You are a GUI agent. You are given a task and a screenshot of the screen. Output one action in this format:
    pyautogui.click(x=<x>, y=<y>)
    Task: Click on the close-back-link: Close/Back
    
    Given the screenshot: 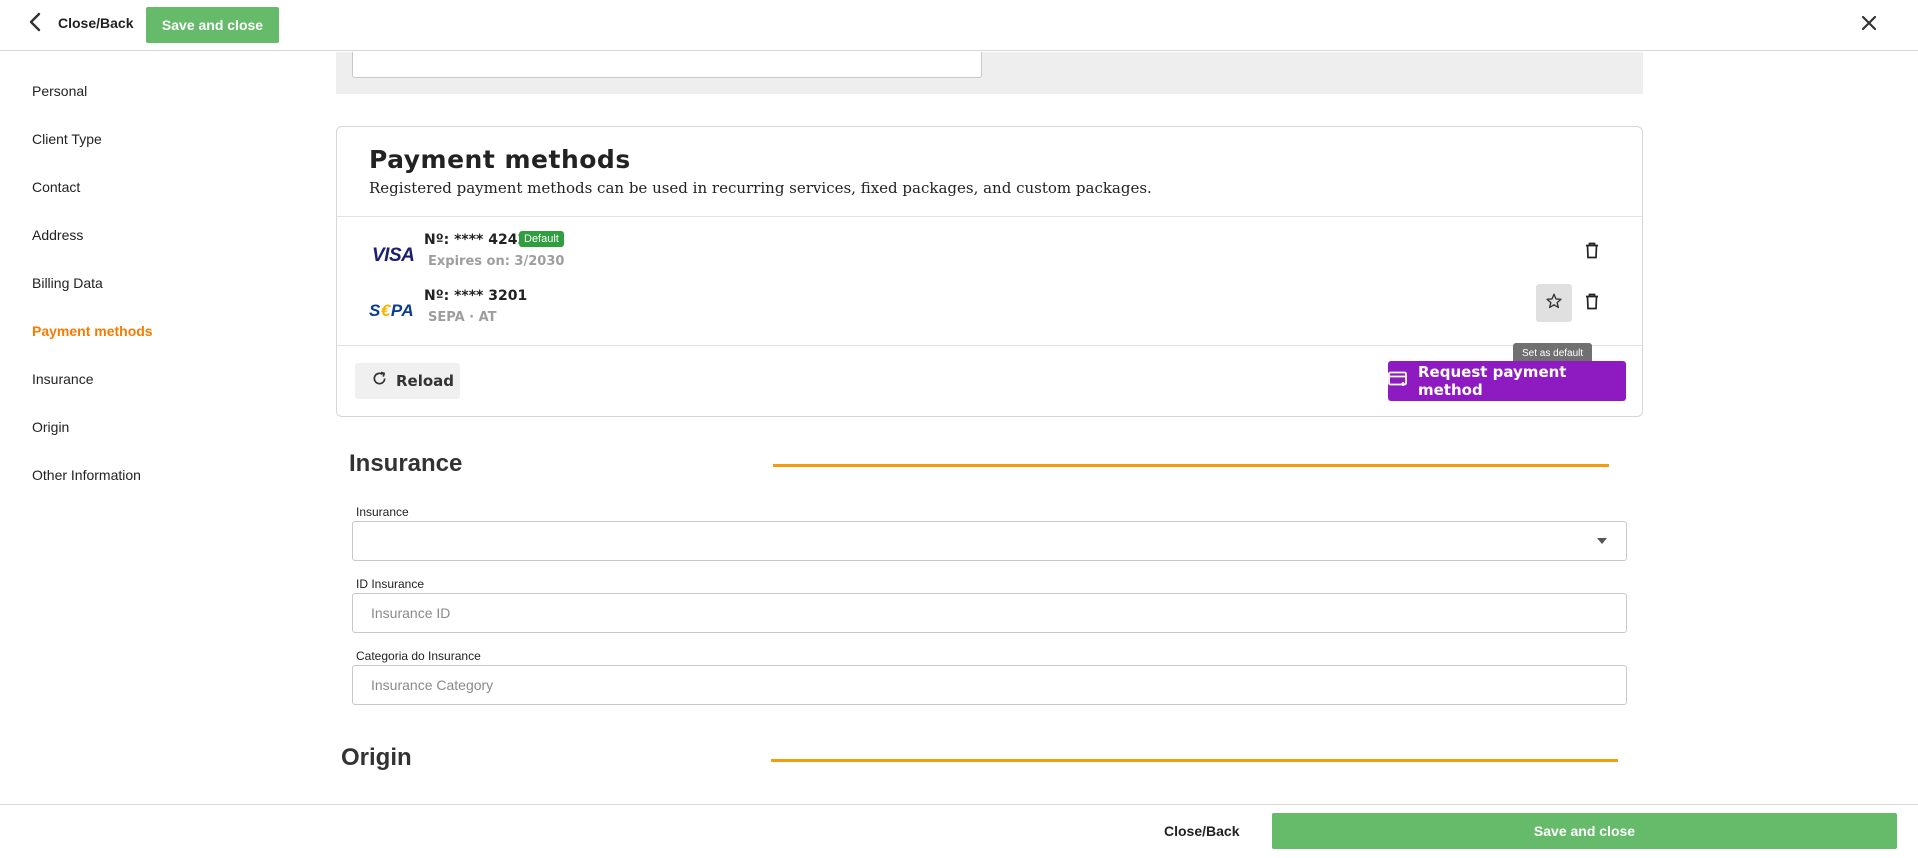 What is the action you would take?
    pyautogui.click(x=95, y=23)
    